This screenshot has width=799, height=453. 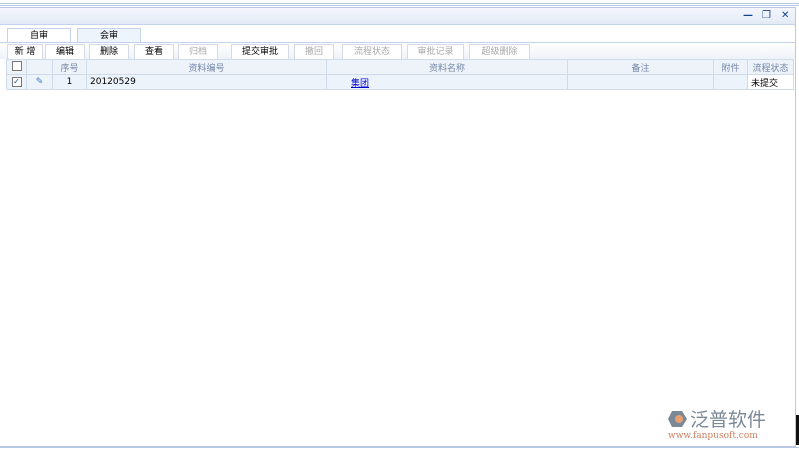 What do you see at coordinates (728, 420) in the screenshot?
I see `logo-name: 泛普软件` at bounding box center [728, 420].